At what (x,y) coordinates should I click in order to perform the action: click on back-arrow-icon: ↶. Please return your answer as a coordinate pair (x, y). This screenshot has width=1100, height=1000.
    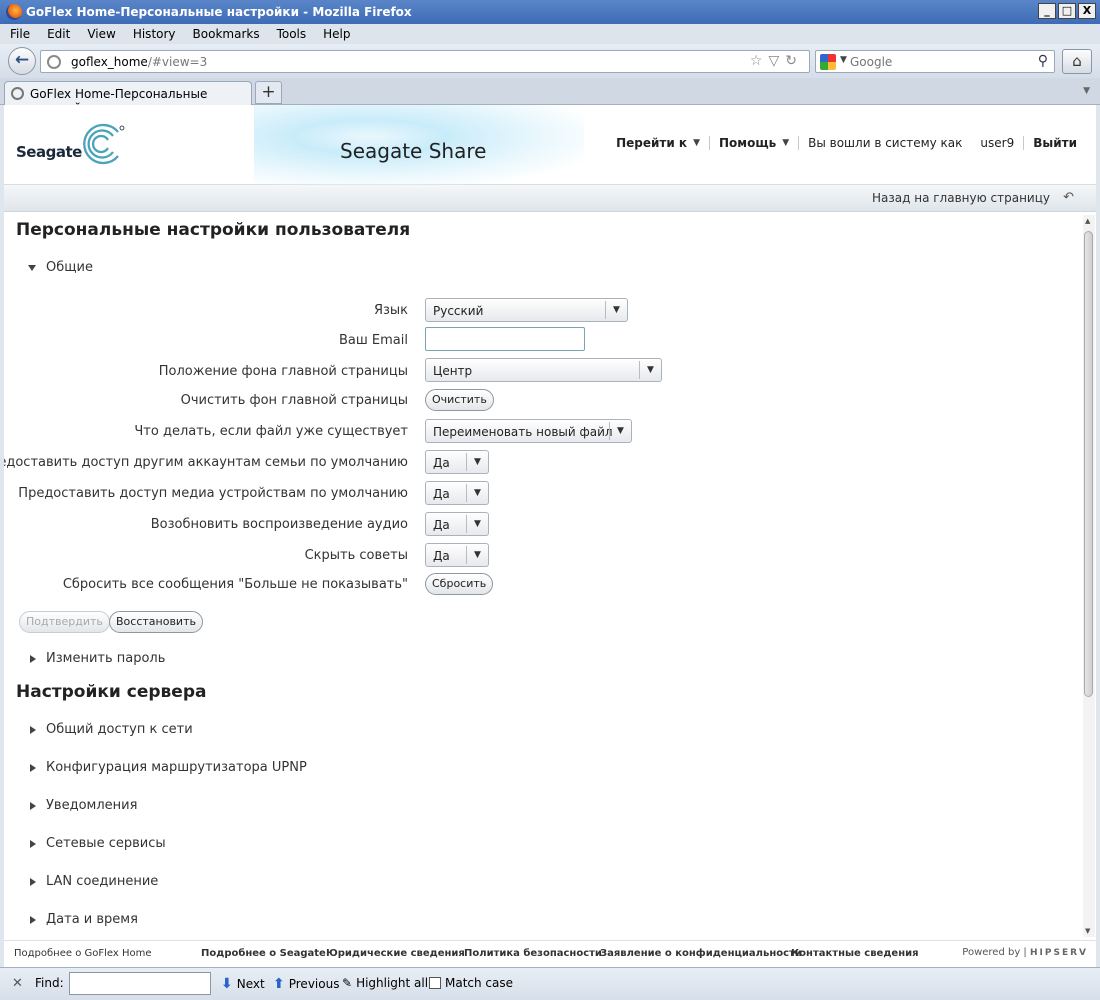
    Looking at the image, I should click on (1068, 197).